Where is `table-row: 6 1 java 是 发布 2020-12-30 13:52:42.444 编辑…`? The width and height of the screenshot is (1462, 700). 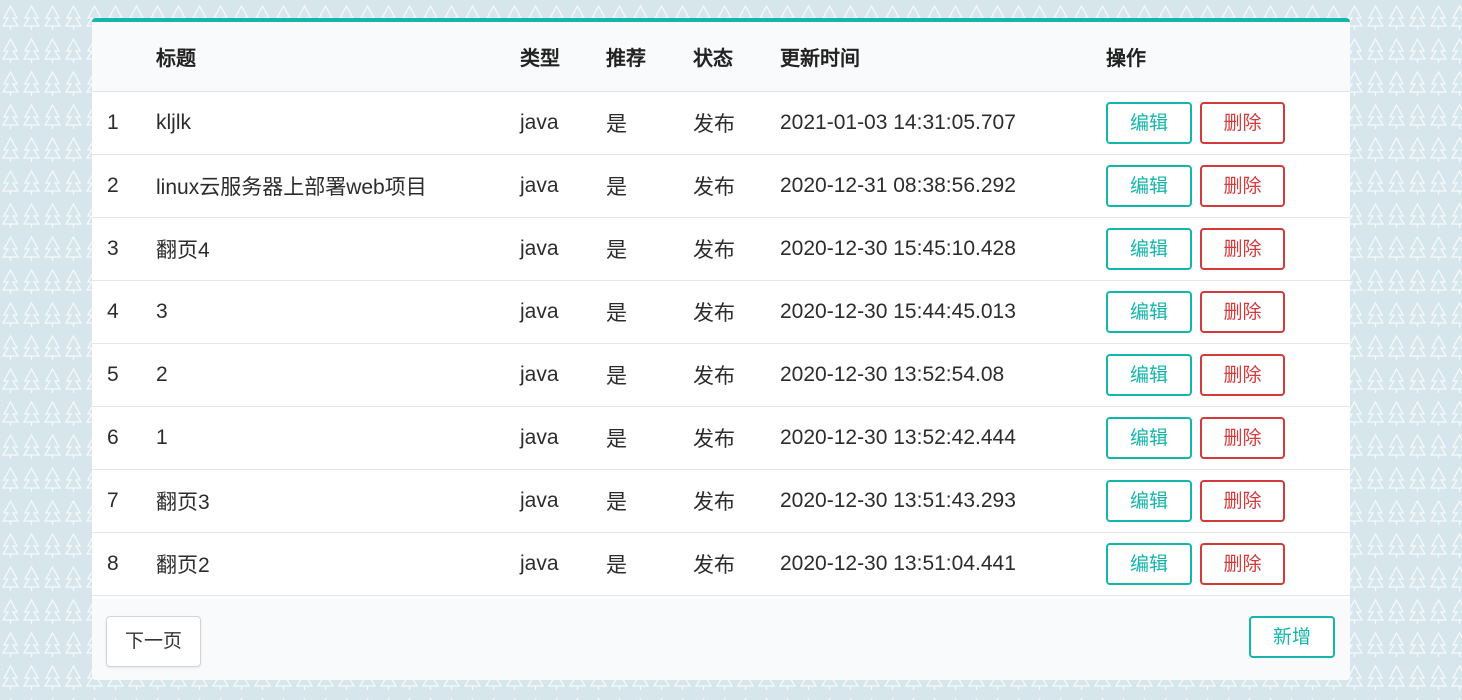
table-row: 6 1 java 是 发布 2020-12-30 13:52:42.444 编辑… is located at coordinates (721, 438).